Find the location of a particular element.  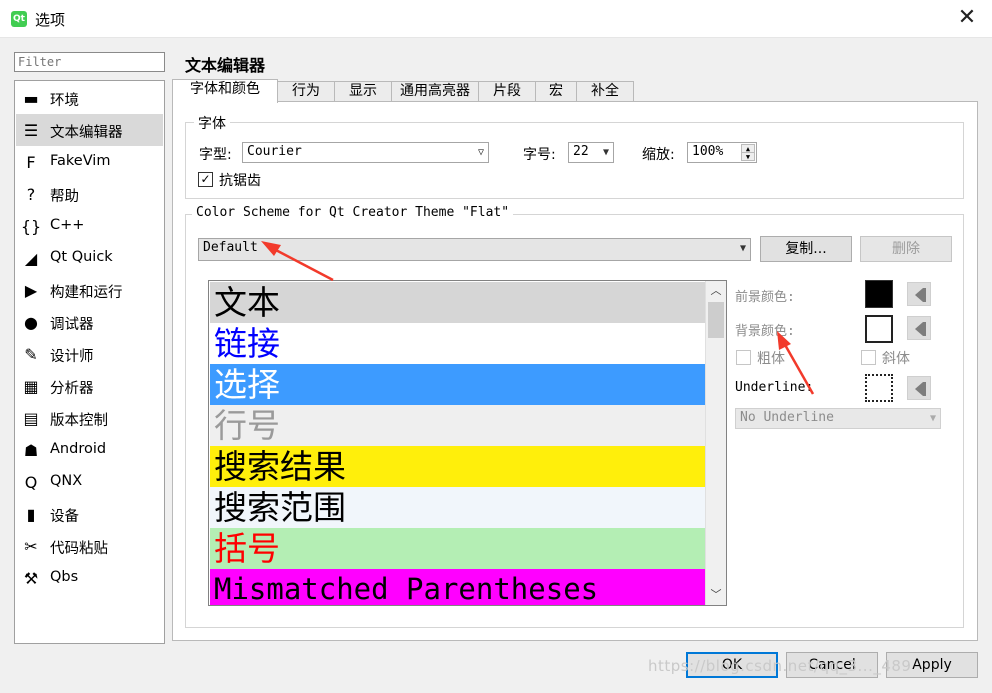

reset-foreground-button is located at coordinates (919, 294).